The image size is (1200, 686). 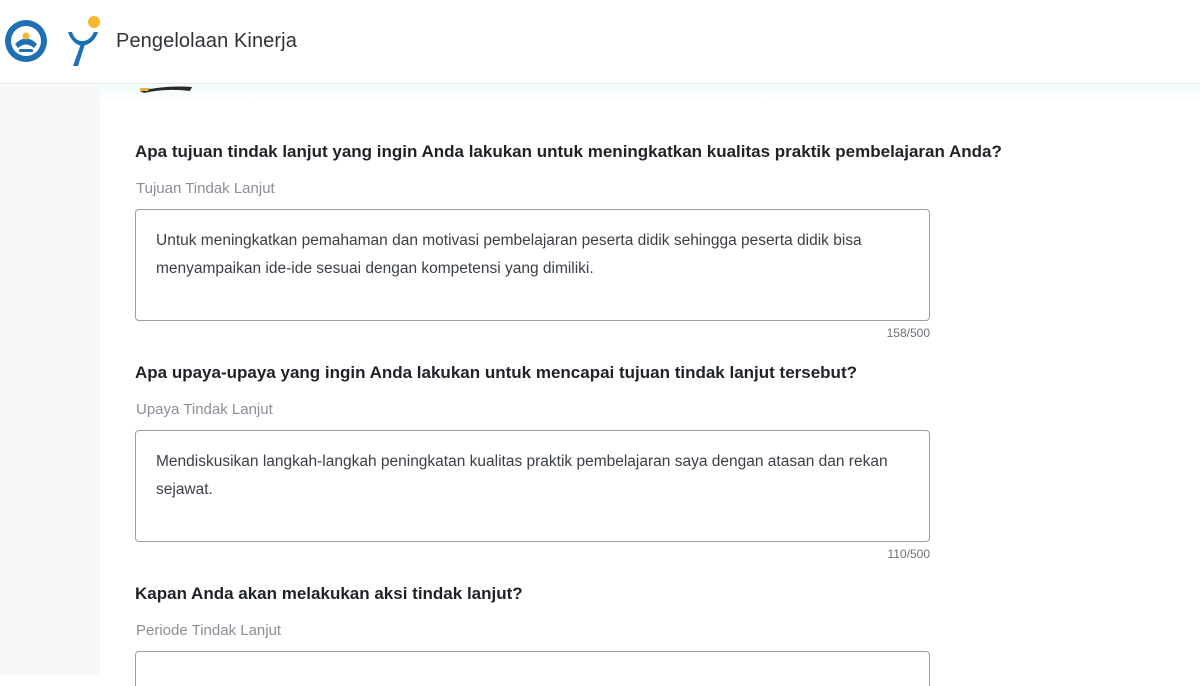 What do you see at coordinates (204, 409) in the screenshot?
I see `label-upaya-tindak-lanjut: Upaya Tindak Lanjut` at bounding box center [204, 409].